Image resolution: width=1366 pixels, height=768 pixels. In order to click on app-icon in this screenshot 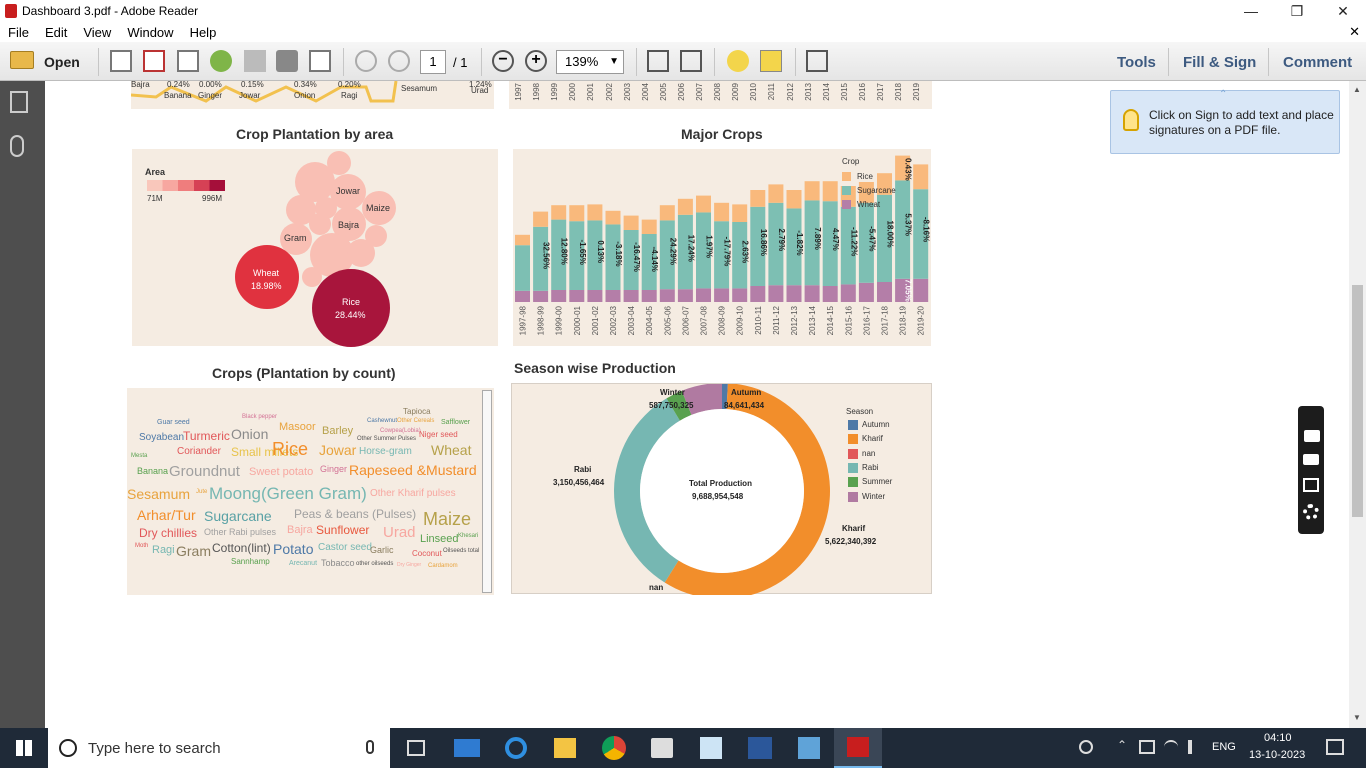, I will do `click(809, 748)`.